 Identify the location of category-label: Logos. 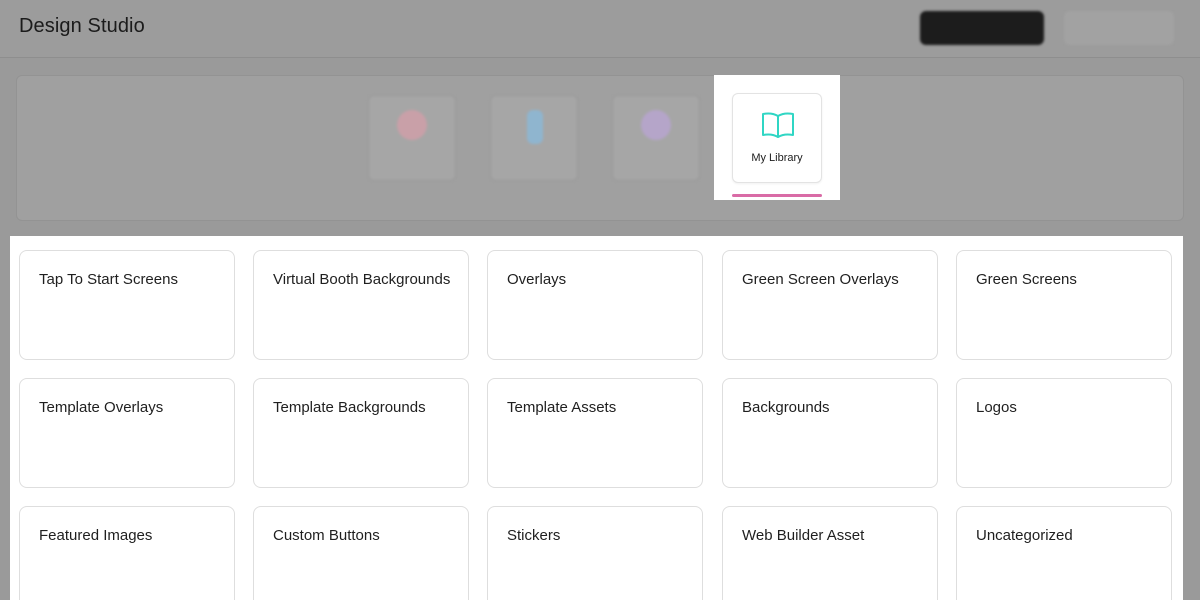
(996, 407).